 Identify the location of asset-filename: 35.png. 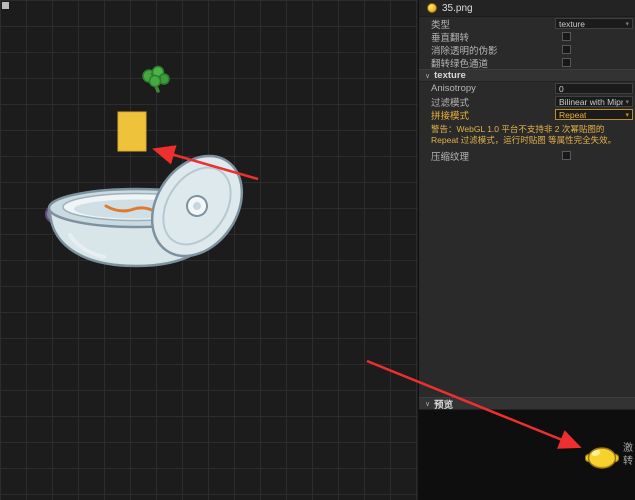
(457, 8).